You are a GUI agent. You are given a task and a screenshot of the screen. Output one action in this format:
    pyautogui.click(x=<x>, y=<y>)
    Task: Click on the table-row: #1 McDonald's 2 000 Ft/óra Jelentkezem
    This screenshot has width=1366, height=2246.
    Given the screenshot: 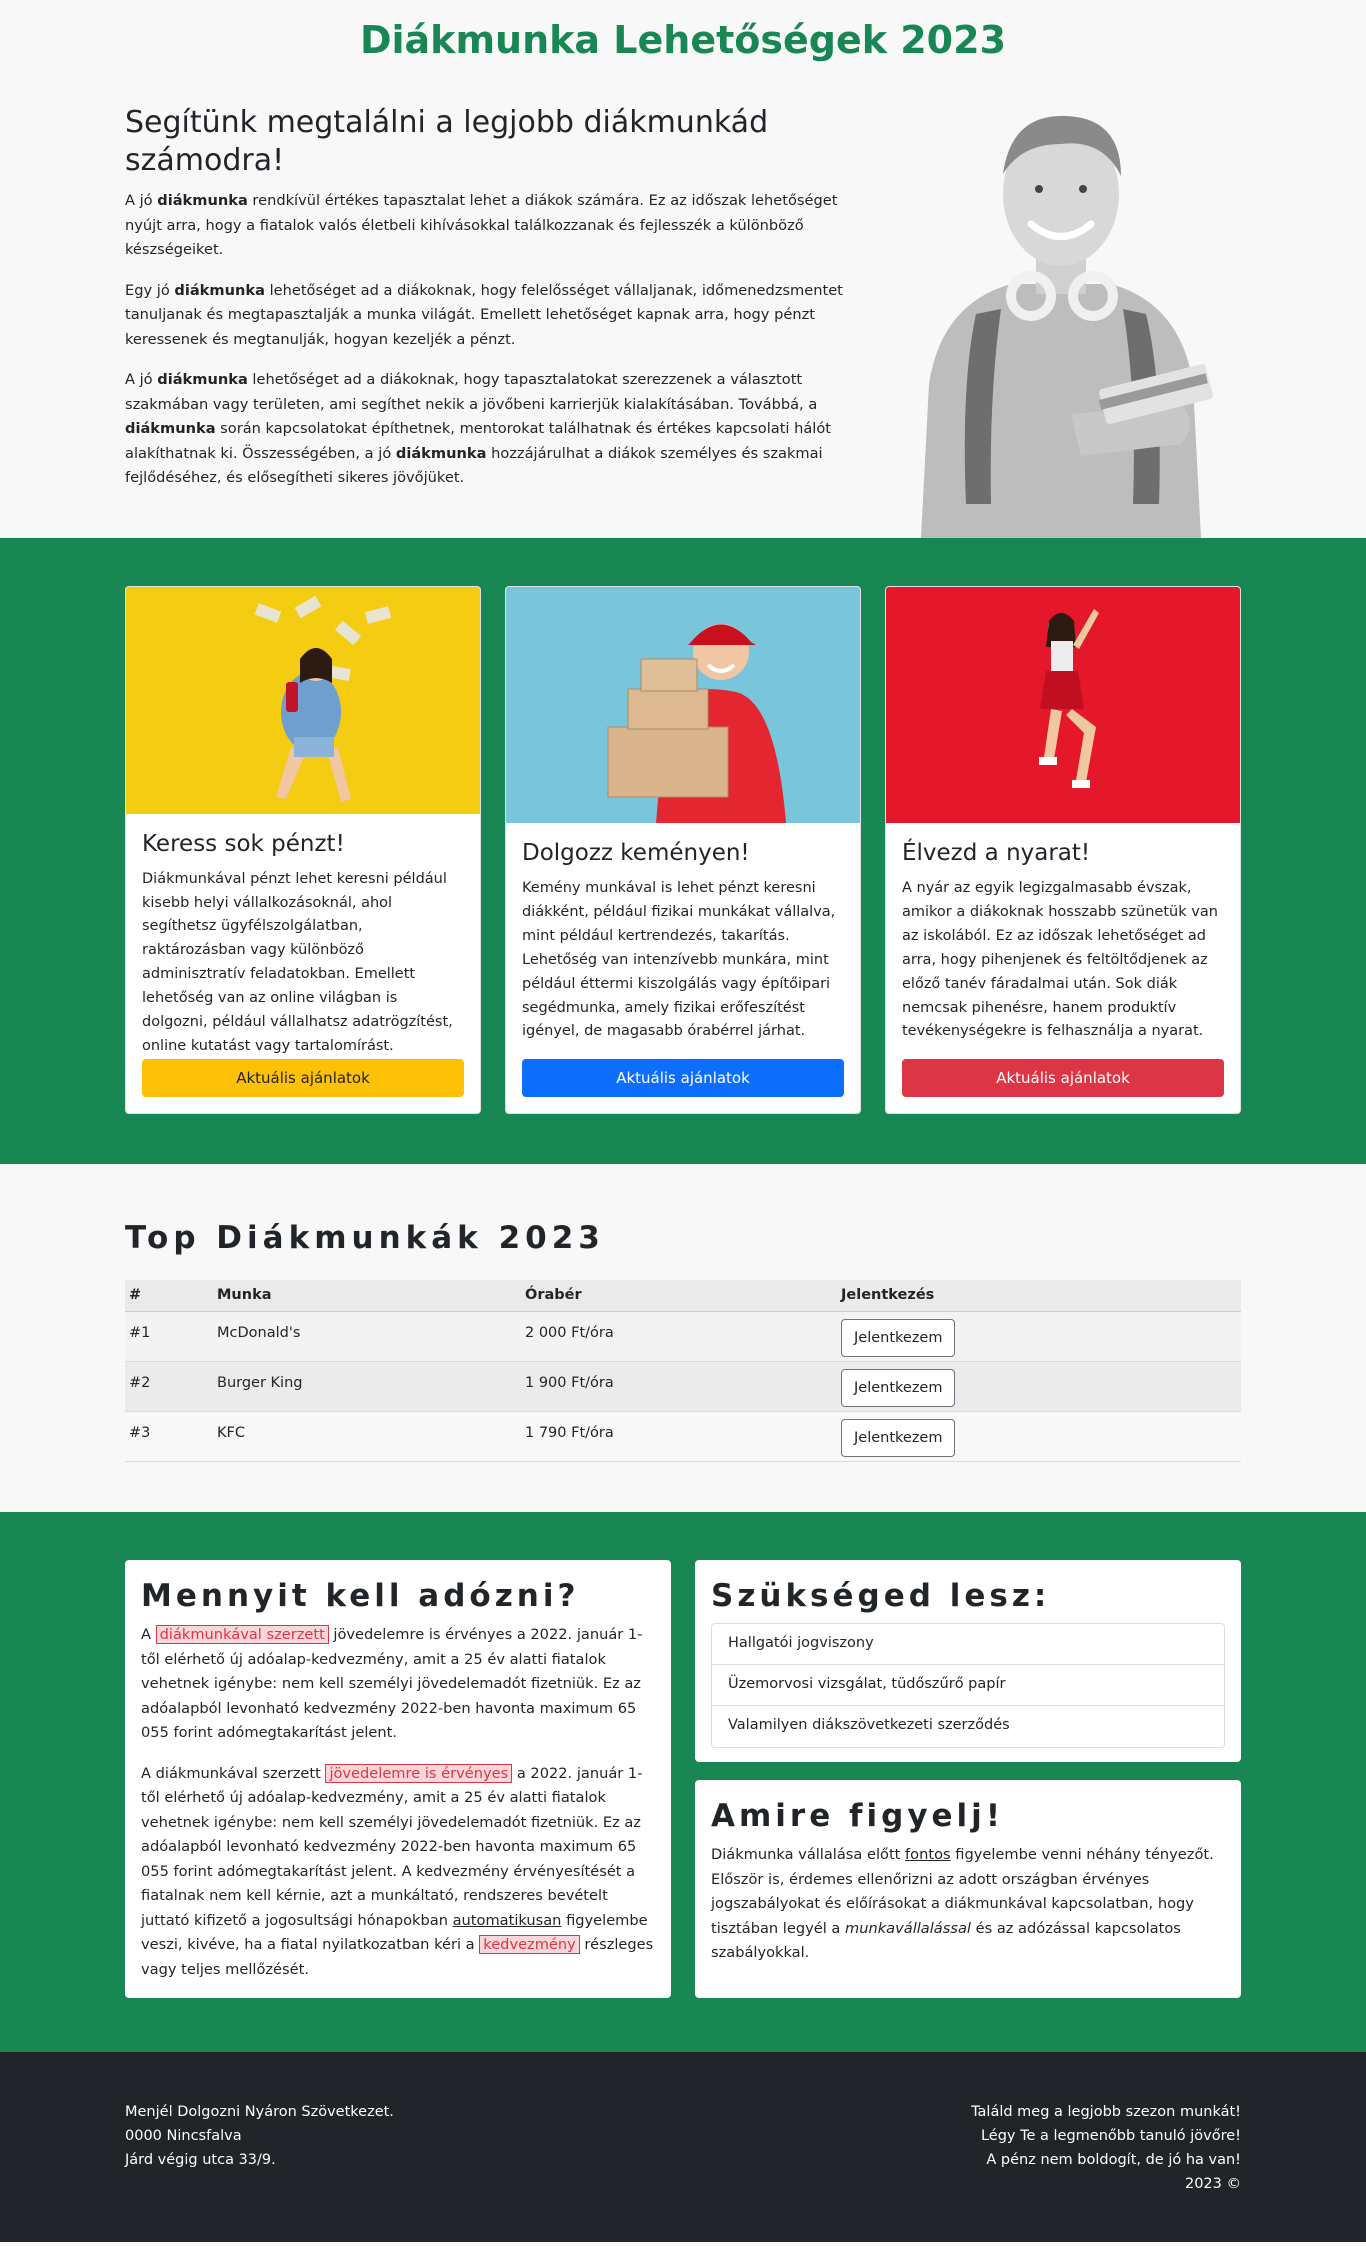 What is the action you would take?
    pyautogui.click(x=683, y=1337)
    